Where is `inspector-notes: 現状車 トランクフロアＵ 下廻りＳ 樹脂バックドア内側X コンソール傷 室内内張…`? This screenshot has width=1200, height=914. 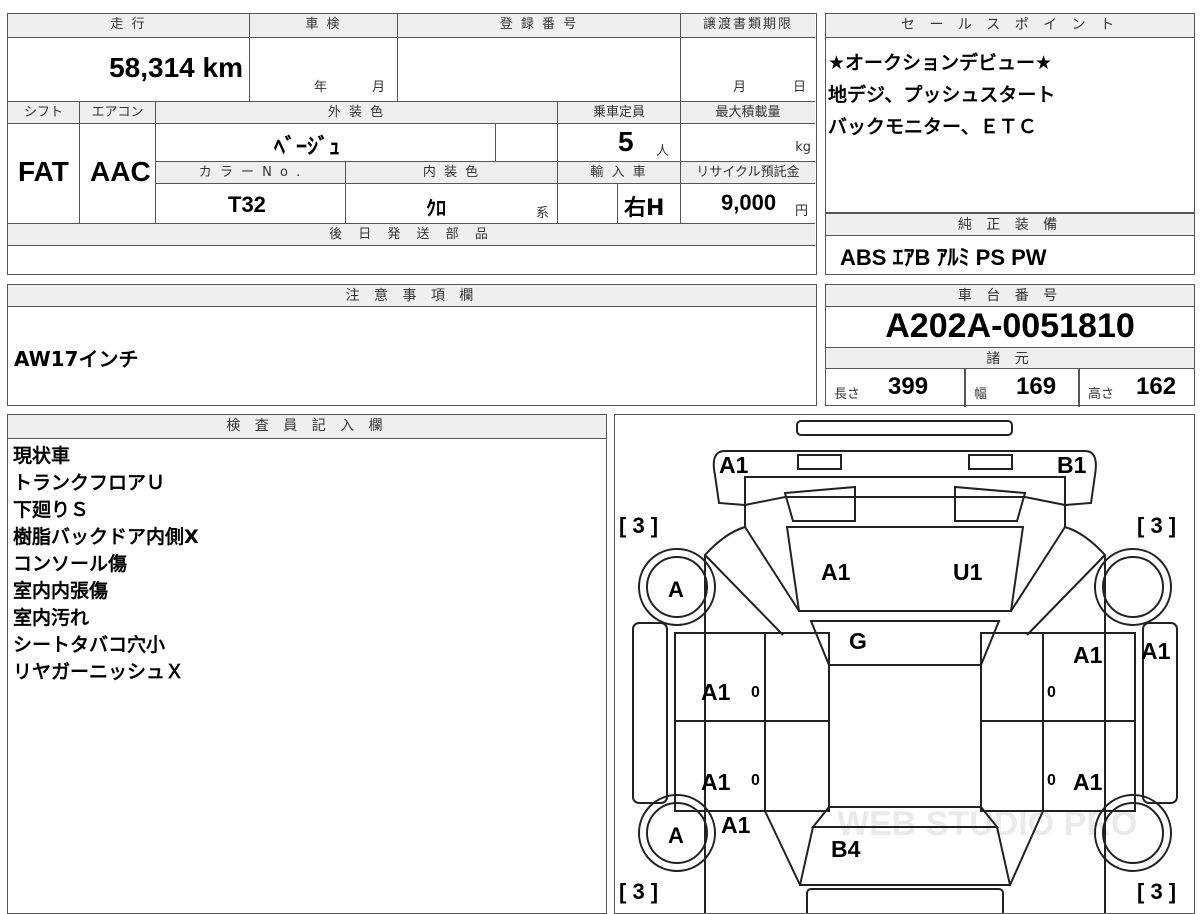 inspector-notes: 現状車 トランクフロアＵ 下廻りＳ 樹脂バックドア内側X コンソール傷 室内内張… is located at coordinates (106, 564).